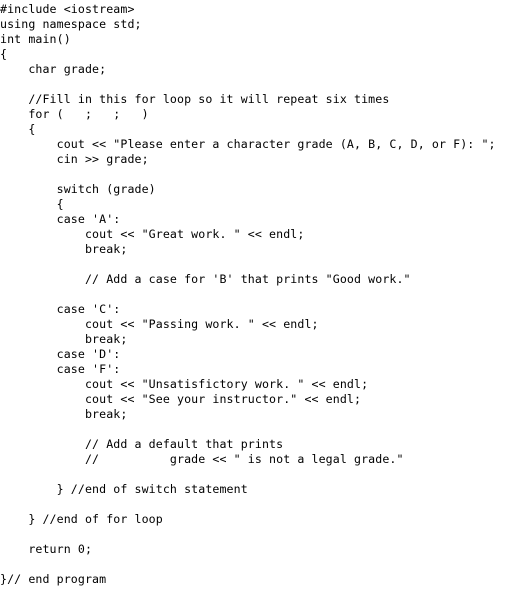 Image resolution: width=510 pixels, height=592 pixels. Describe the element at coordinates (60, 354) in the screenshot. I see `code-line: case 'D':` at that location.